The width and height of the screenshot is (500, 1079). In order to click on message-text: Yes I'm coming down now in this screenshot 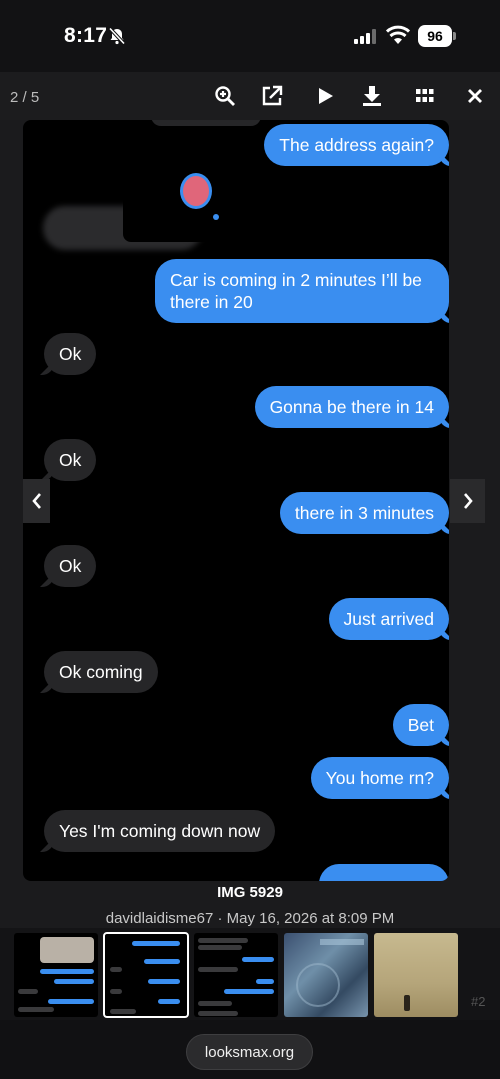, I will do `click(160, 831)`.